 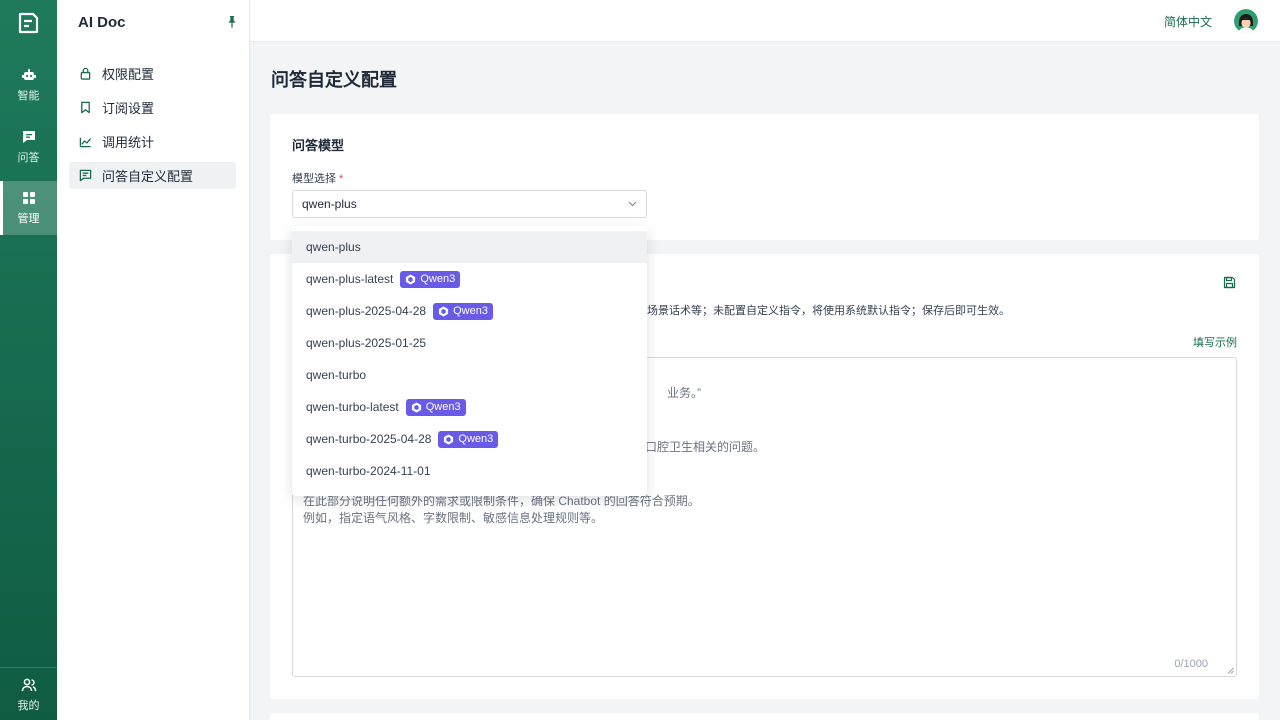 I want to click on robot-icon, so click(x=28, y=74).